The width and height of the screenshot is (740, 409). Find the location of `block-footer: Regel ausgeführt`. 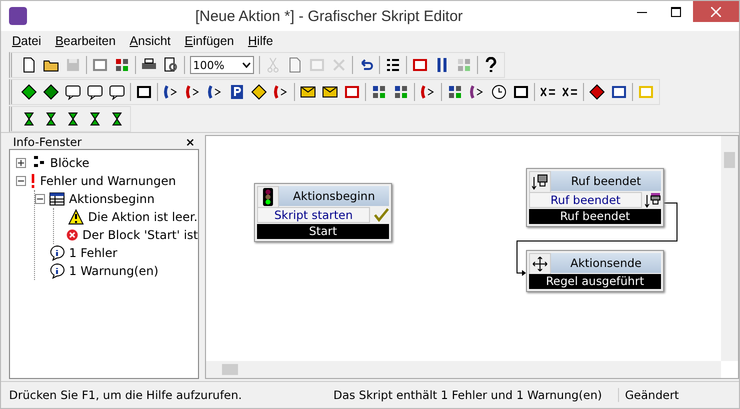

block-footer: Regel ausgeführt is located at coordinates (595, 281).